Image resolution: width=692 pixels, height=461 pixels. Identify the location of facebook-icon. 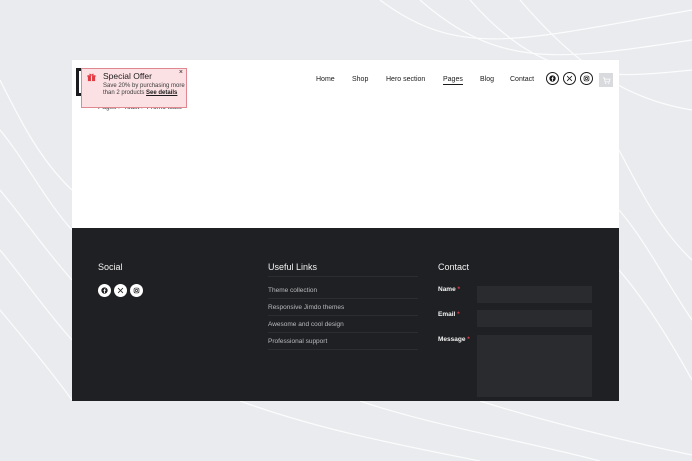
(552, 78).